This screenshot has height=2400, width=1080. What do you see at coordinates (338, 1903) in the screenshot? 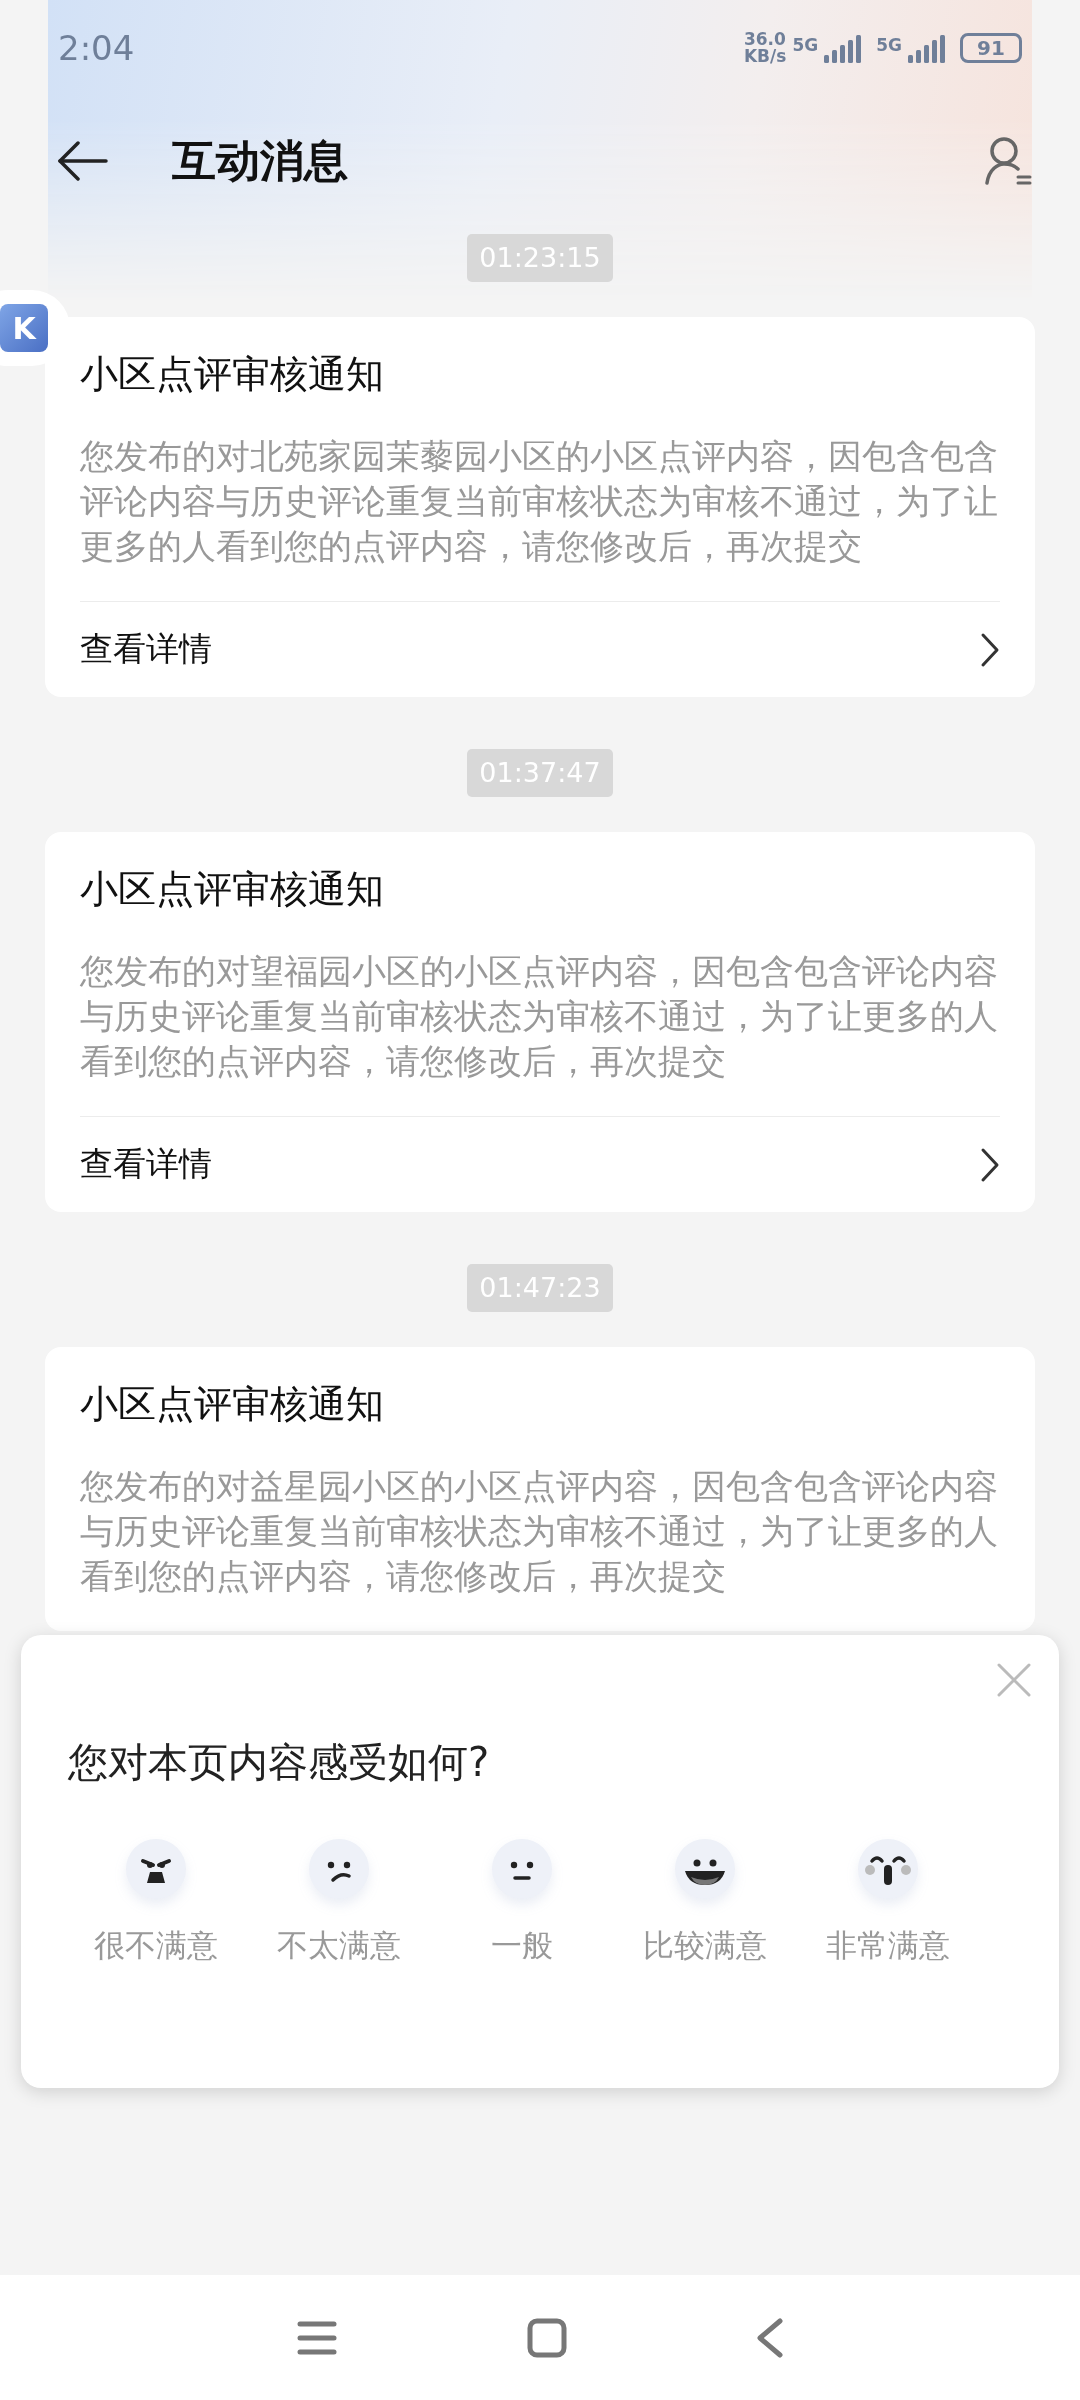
I see `rating-option: 不太满意` at bounding box center [338, 1903].